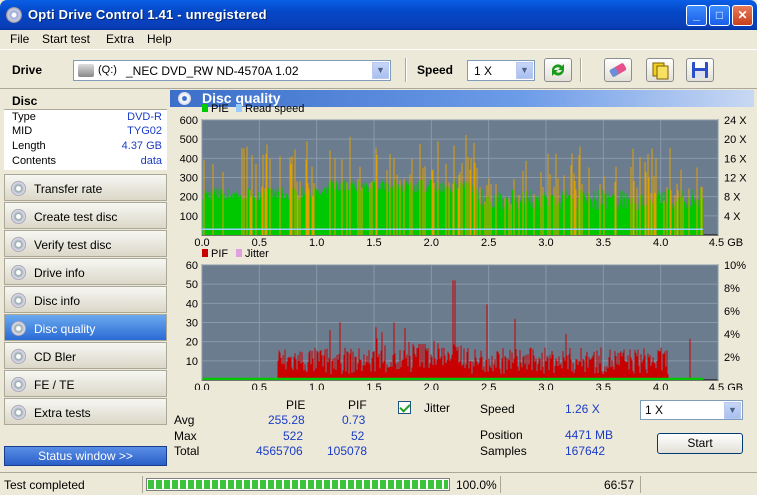 The width and height of the screenshot is (757, 495). I want to click on y2-tick-label: 8%, so click(732, 289).